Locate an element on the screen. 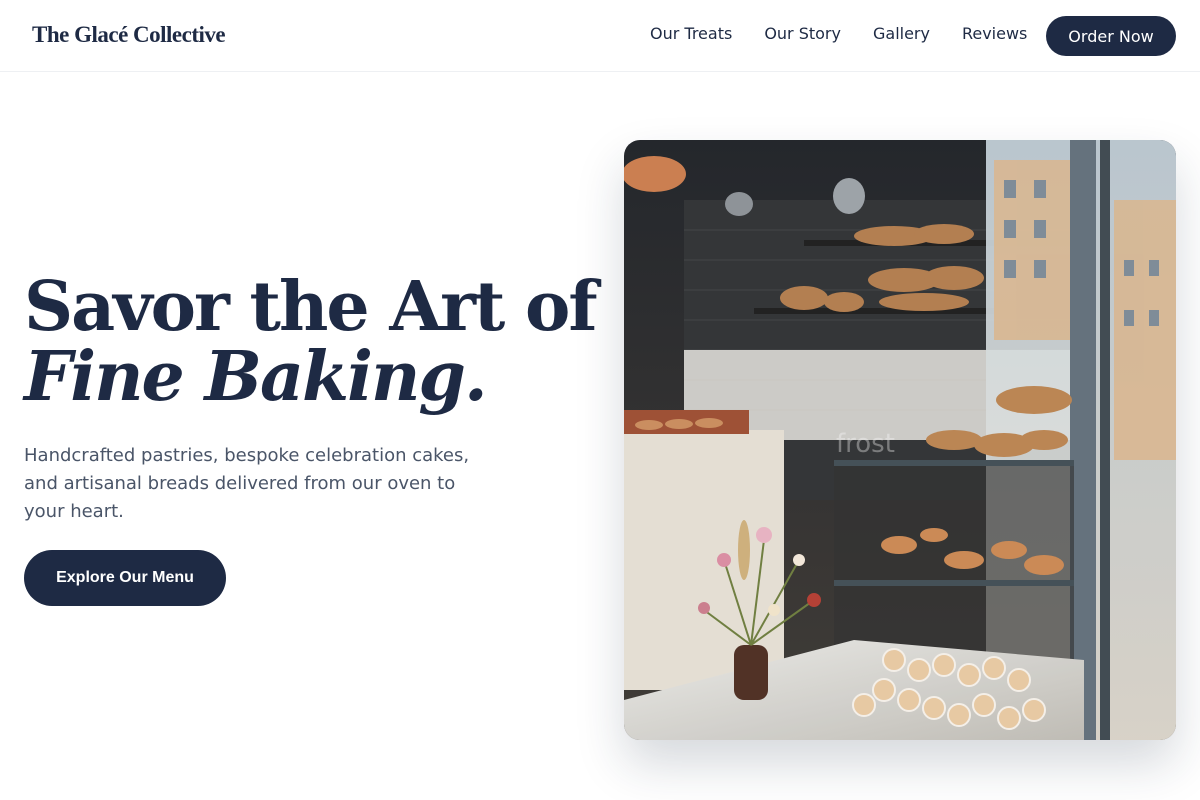 The width and height of the screenshot is (1200, 800). explore-menu-button: Explore Our Menu is located at coordinates (125, 578).